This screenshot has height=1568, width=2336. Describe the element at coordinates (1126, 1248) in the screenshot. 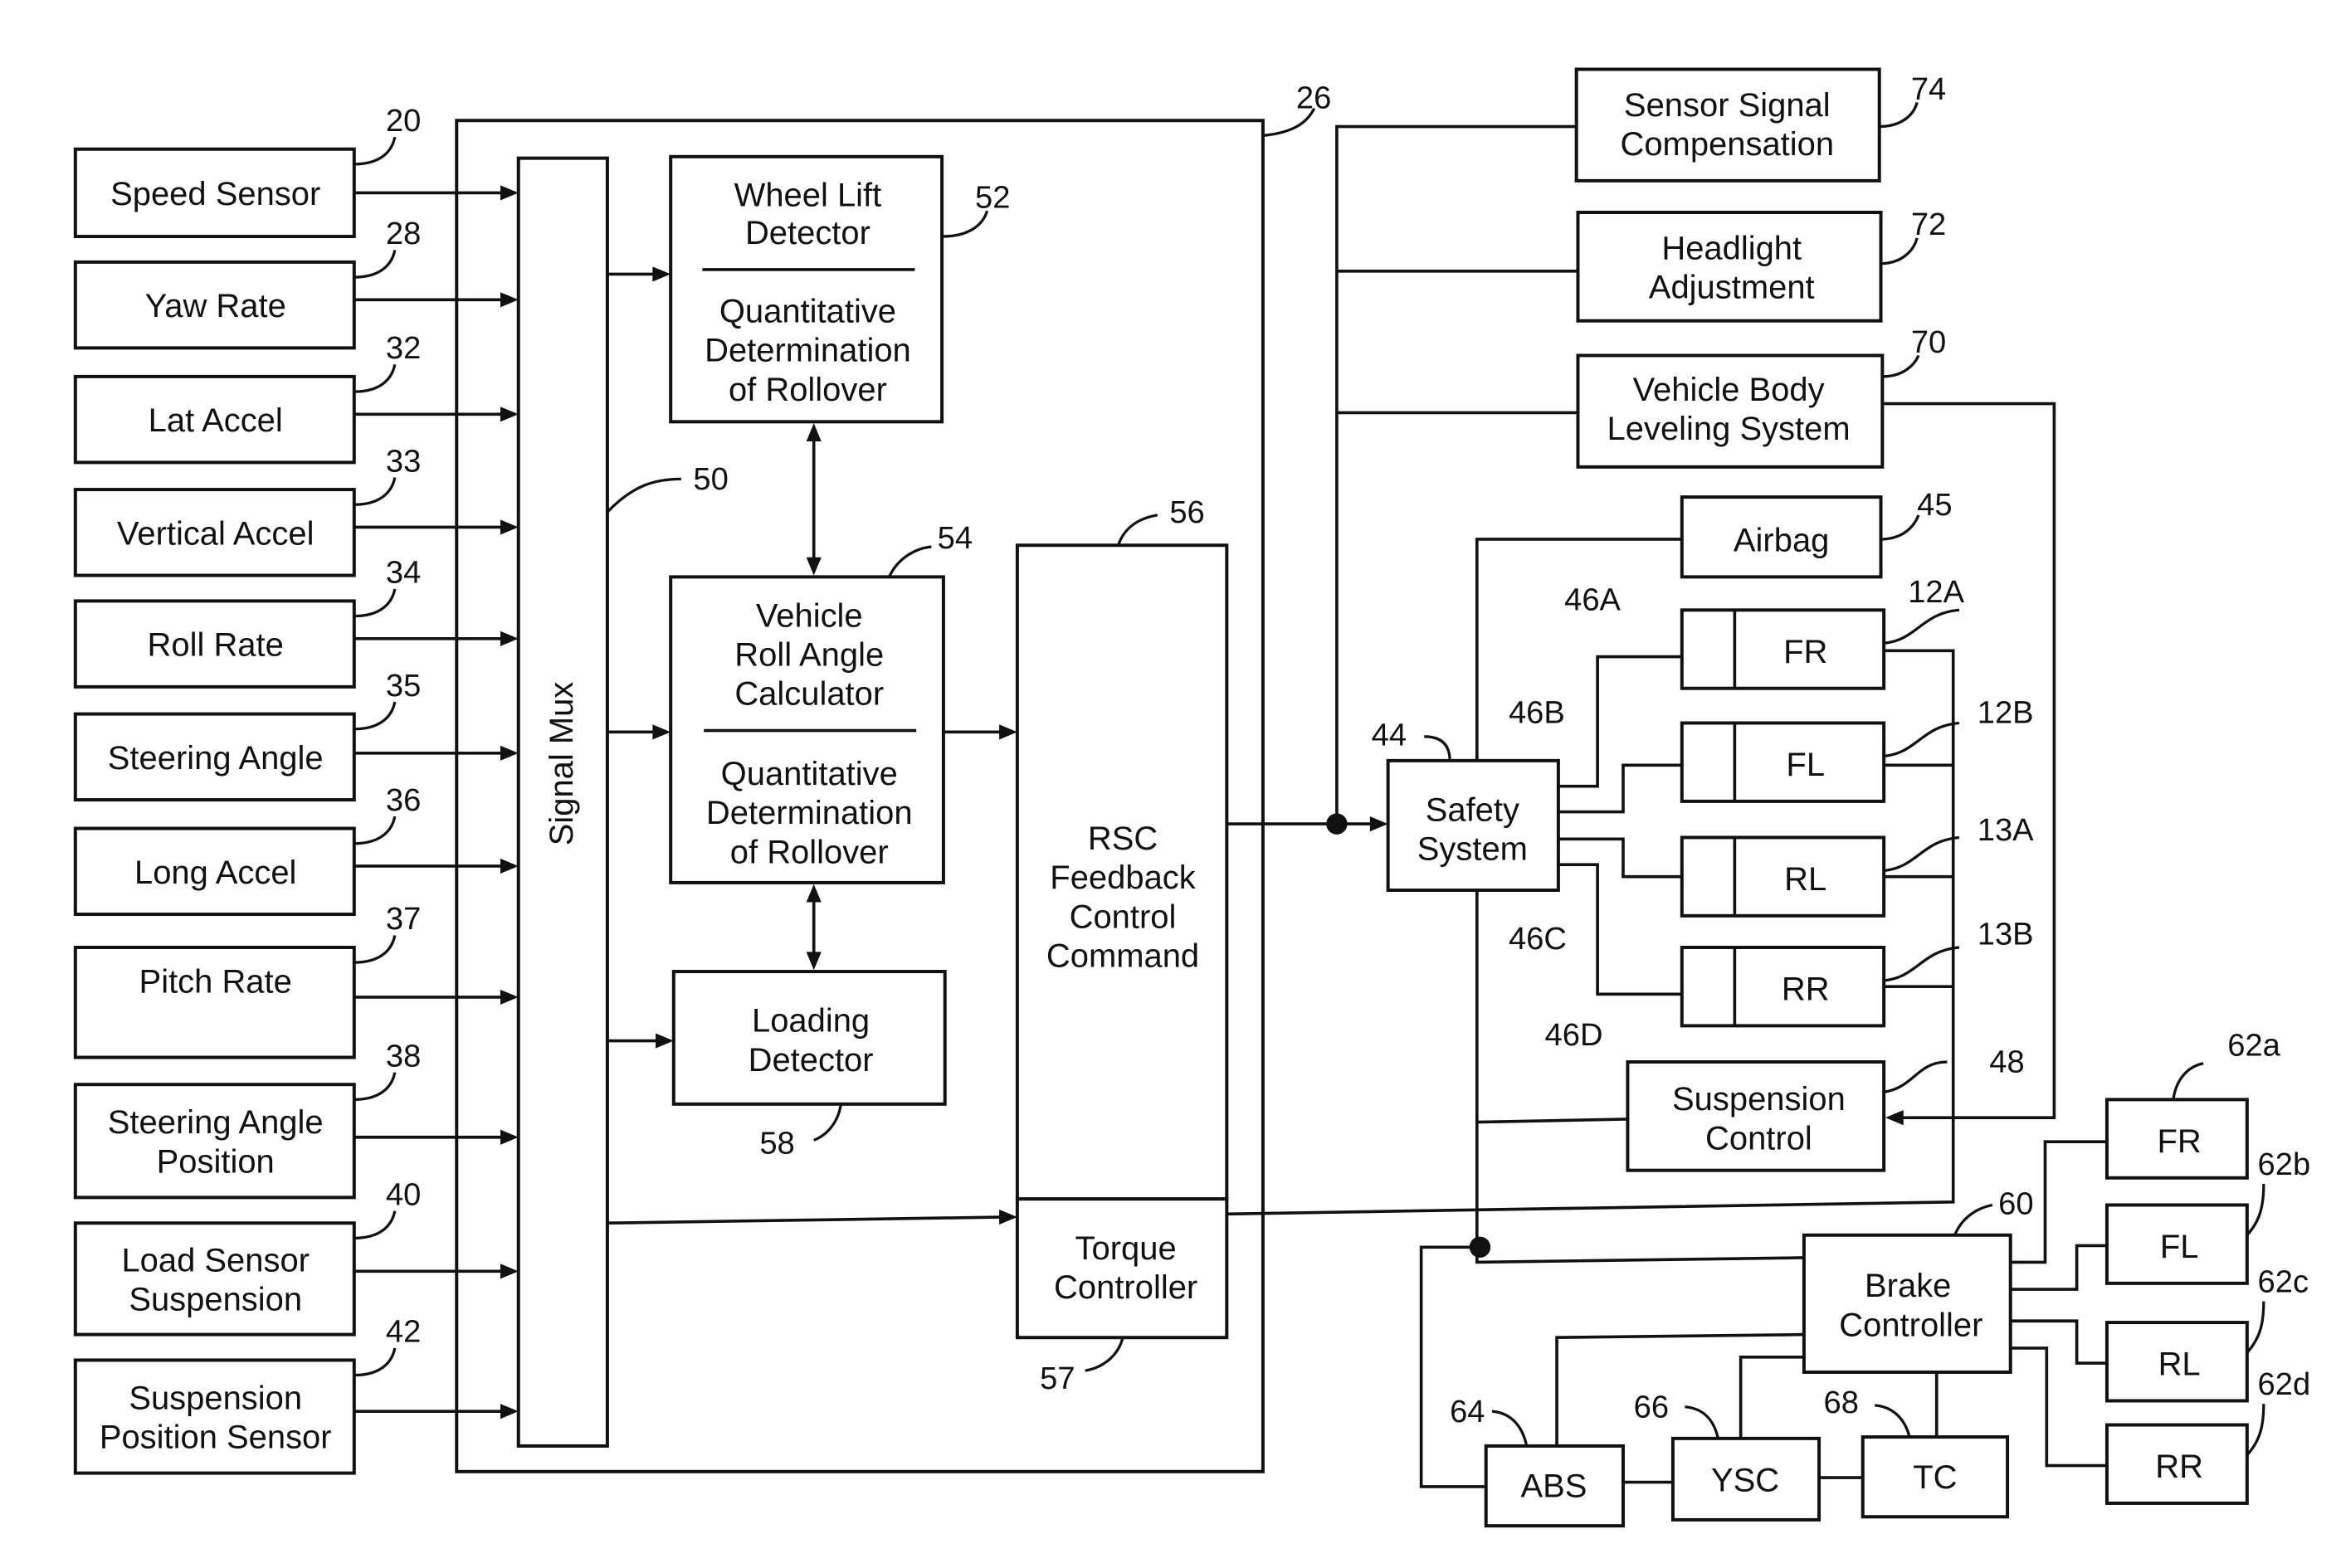

I see `torque-line-1: Torque` at that location.